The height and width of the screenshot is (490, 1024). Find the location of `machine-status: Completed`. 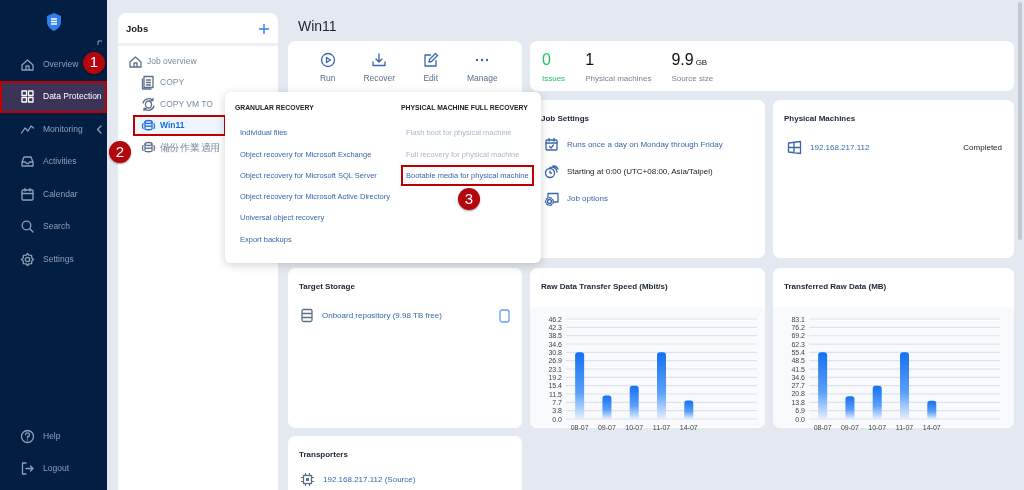

machine-status: Completed is located at coordinates (982, 147).